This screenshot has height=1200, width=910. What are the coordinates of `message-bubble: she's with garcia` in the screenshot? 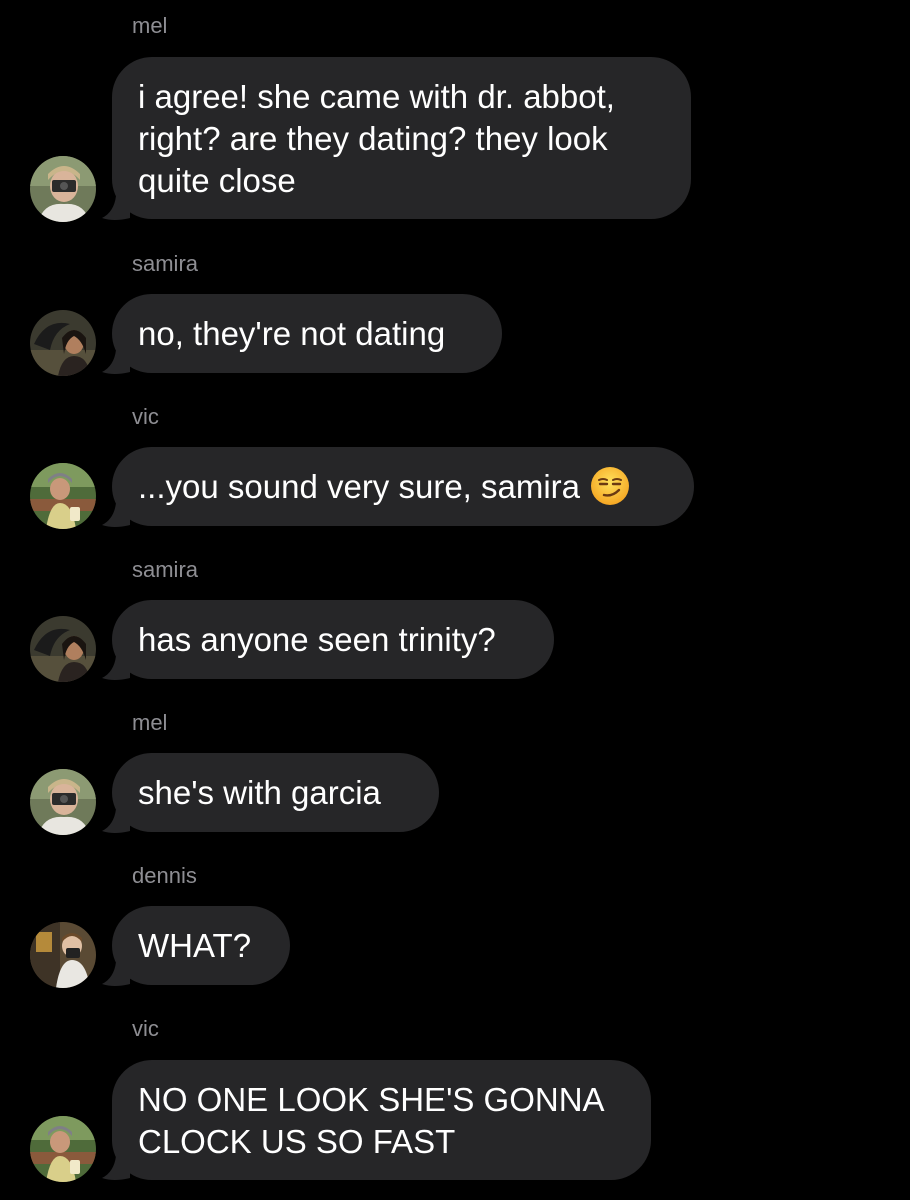 It's located at (275, 792).